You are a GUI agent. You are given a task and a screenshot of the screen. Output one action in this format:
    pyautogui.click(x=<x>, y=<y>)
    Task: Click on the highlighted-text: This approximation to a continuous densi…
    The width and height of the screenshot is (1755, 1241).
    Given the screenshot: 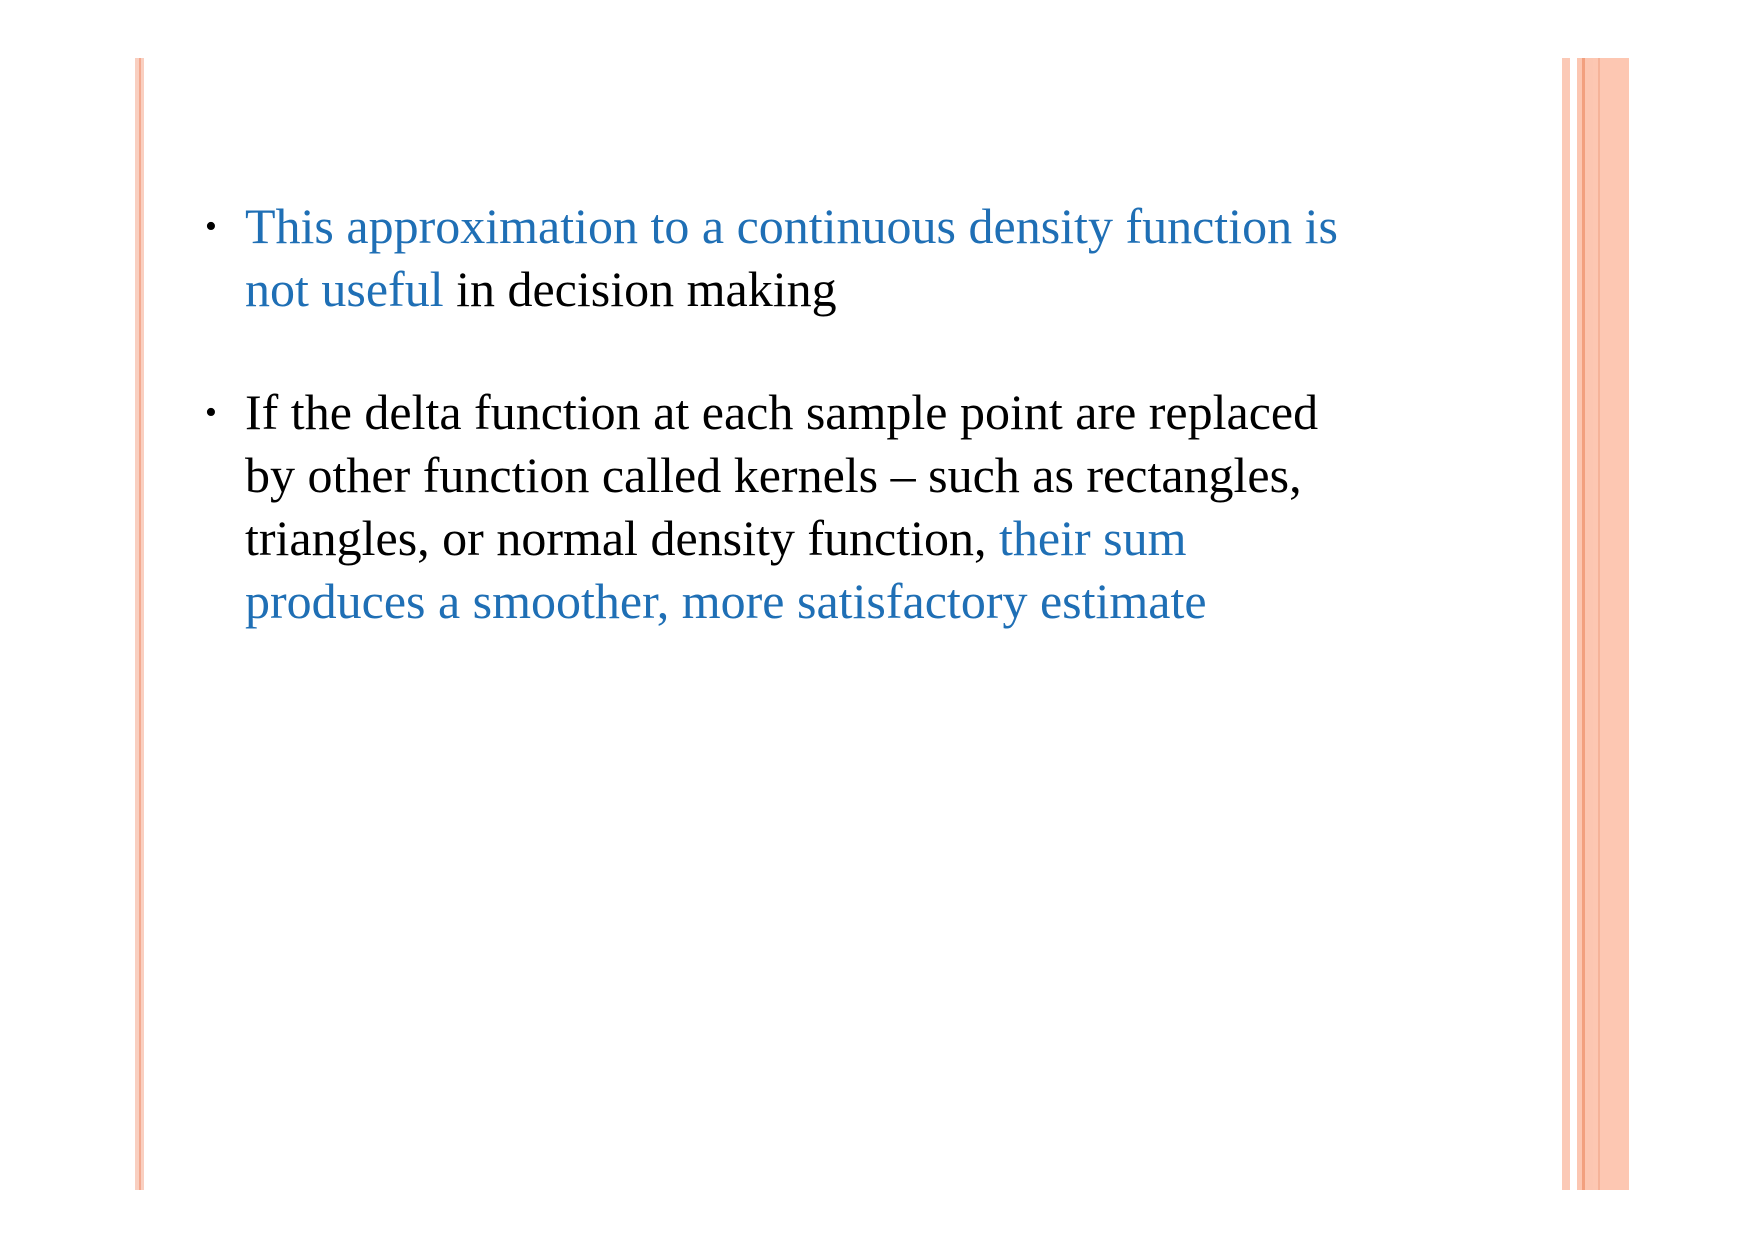 What is the action you would take?
    pyautogui.click(x=791, y=226)
    